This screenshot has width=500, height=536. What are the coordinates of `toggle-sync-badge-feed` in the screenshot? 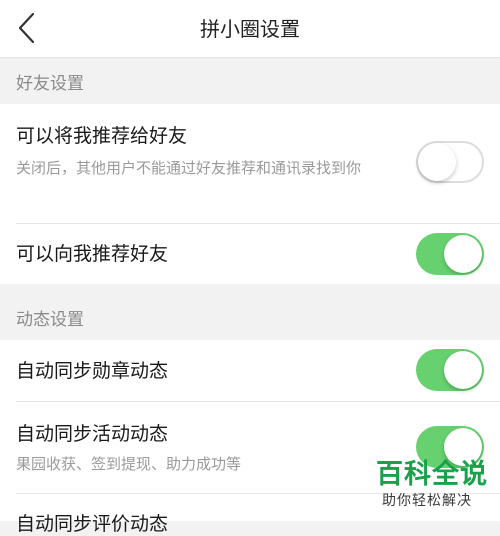 It's located at (450, 370).